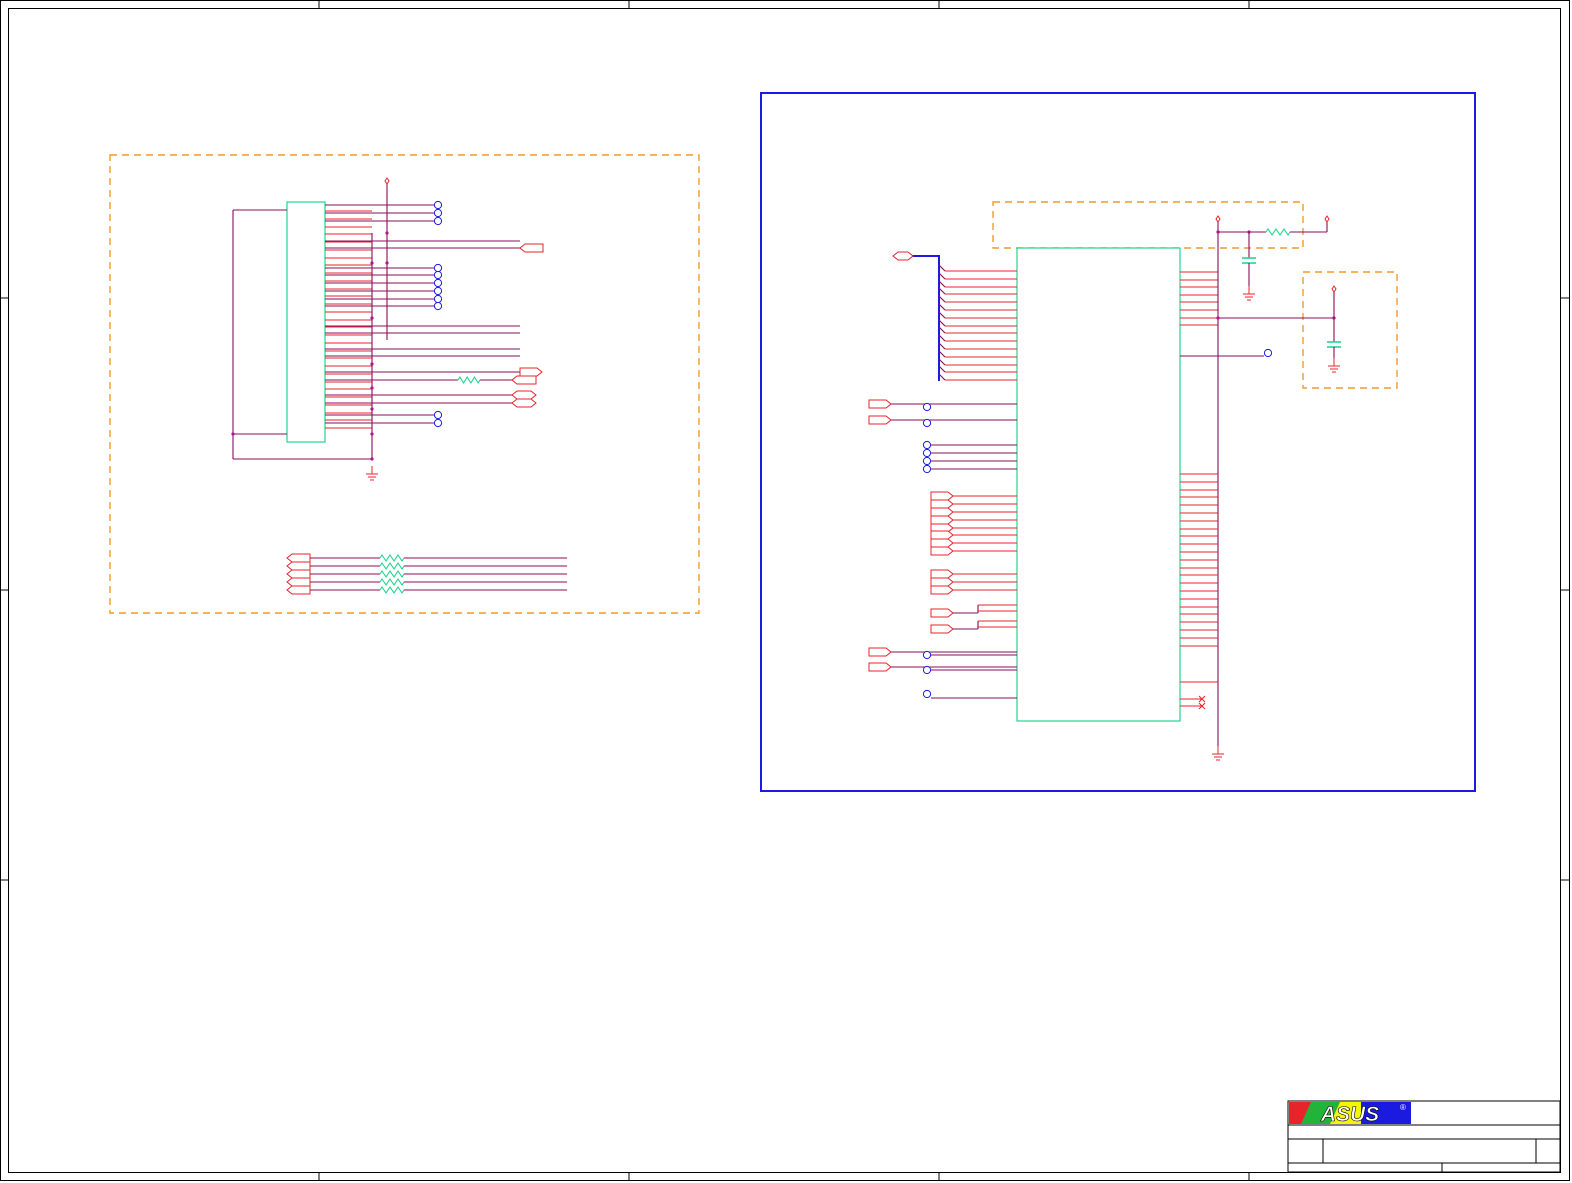 This screenshot has width=1572, height=1183. I want to click on main-ic-part, so click(1098, 484).